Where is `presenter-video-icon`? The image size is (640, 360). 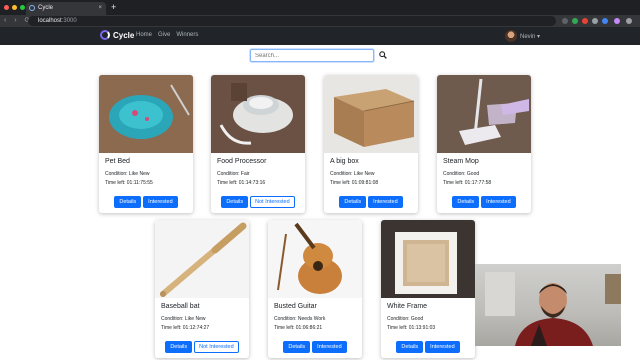
presenter-video-icon is located at coordinates (553, 309).